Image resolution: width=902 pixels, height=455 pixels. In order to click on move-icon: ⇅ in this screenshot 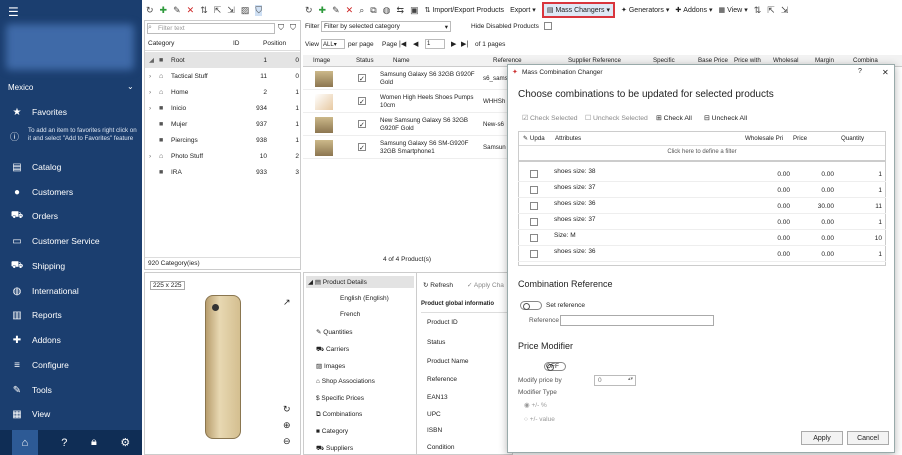, I will do `click(204, 10)`.